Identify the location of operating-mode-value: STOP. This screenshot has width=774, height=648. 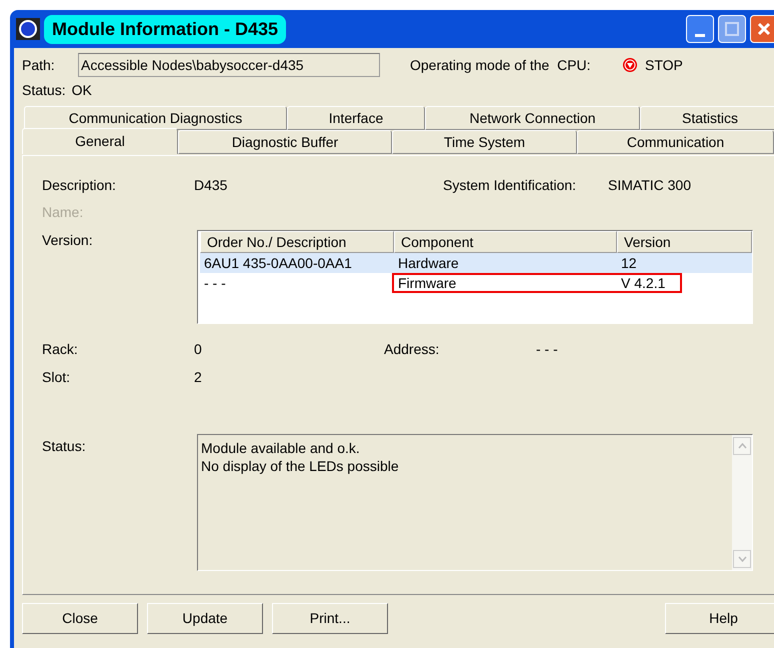
(664, 65).